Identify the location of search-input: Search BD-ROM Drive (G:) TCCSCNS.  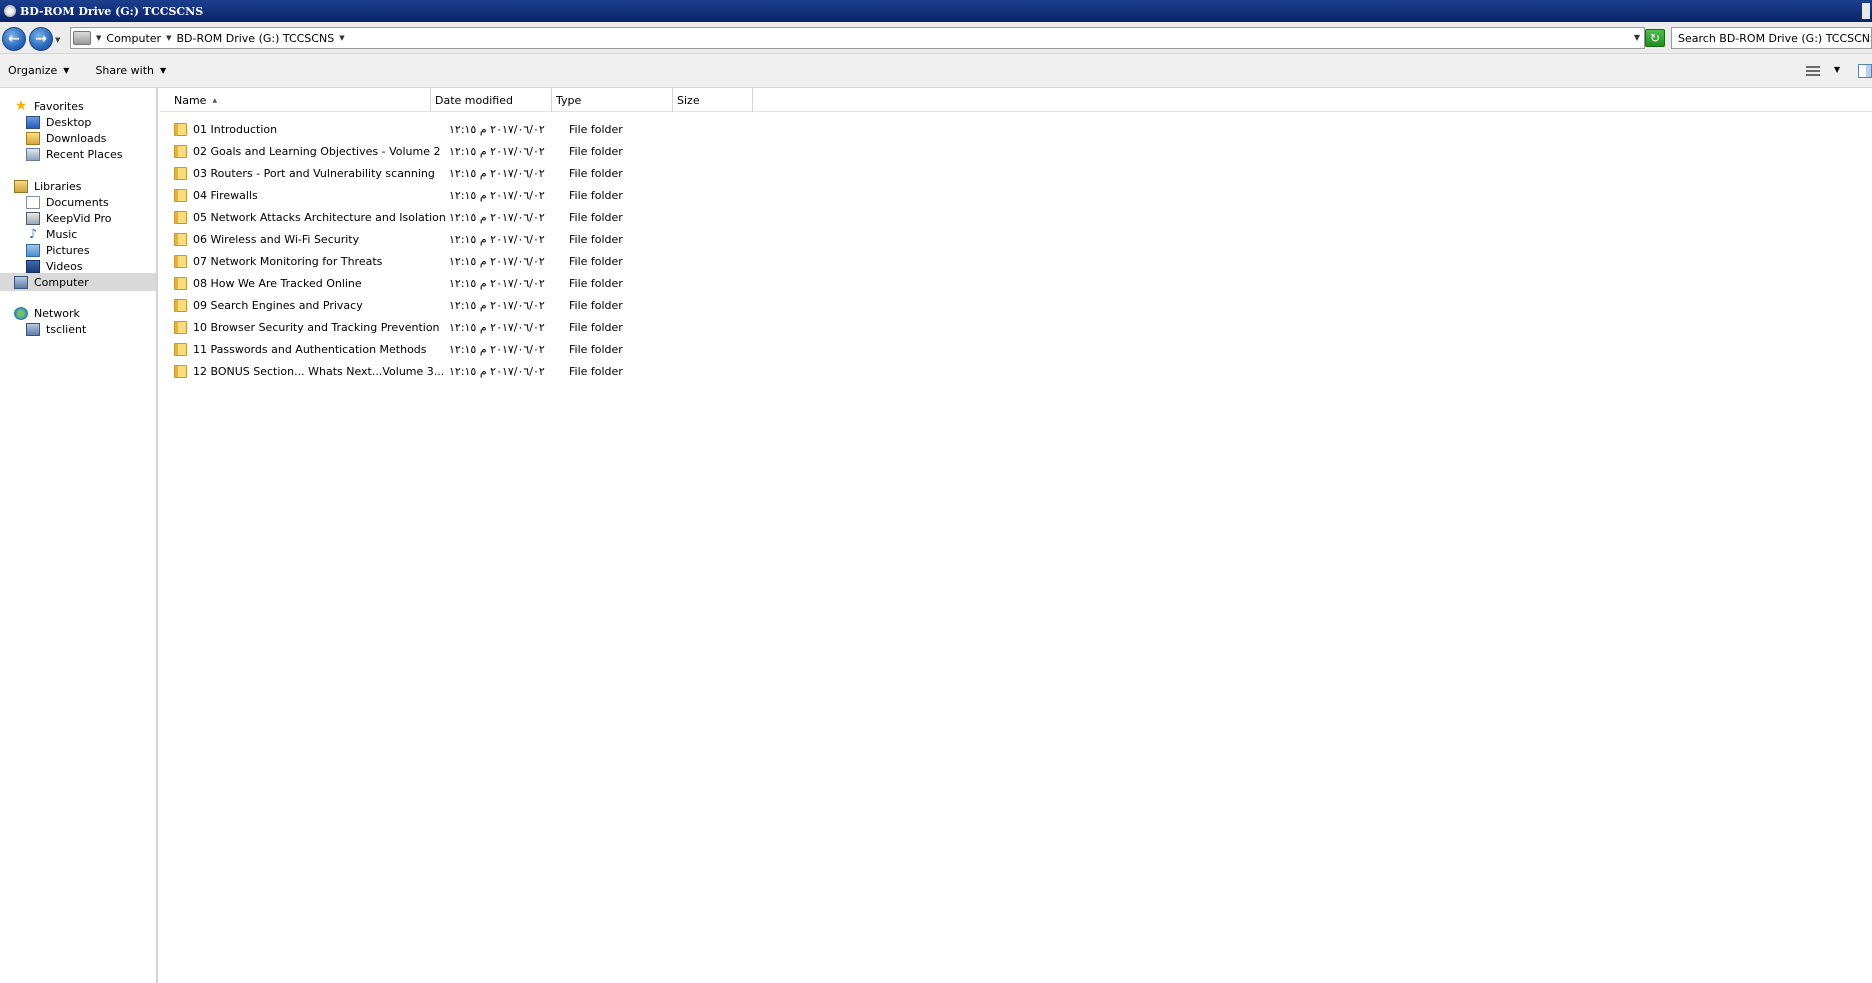
(1771, 38).